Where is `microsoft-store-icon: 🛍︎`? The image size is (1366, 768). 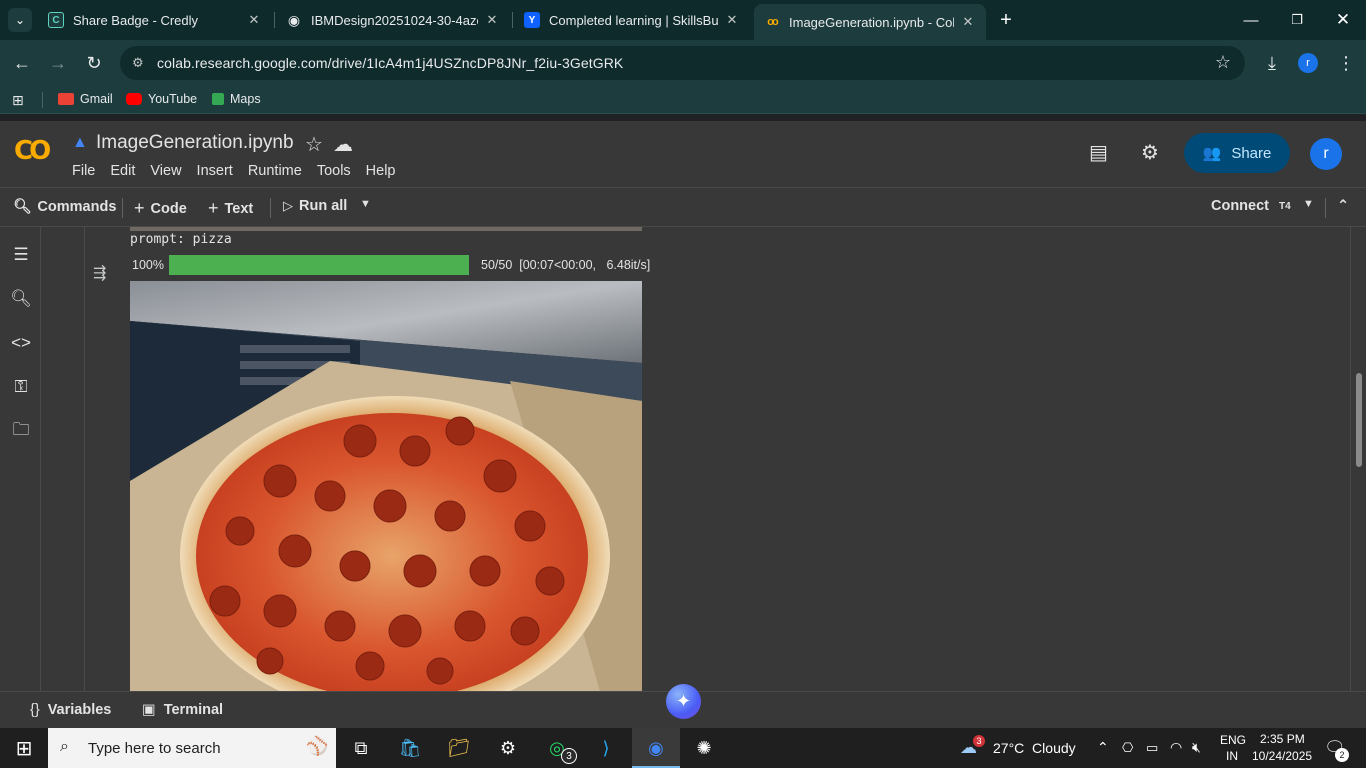
microsoft-store-icon: 🛍︎ is located at coordinates (410, 748).